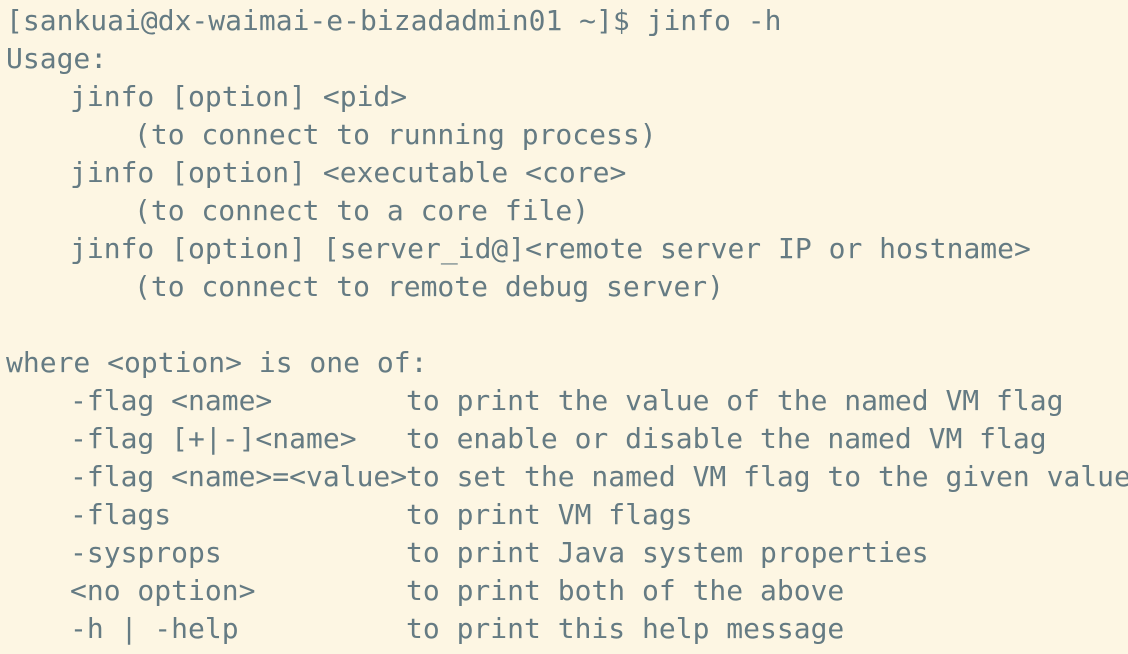 Image resolution: width=1128 pixels, height=654 pixels. Describe the element at coordinates (429, 286) in the screenshot. I see `usage-note: (to connect to remote debug server)` at that location.